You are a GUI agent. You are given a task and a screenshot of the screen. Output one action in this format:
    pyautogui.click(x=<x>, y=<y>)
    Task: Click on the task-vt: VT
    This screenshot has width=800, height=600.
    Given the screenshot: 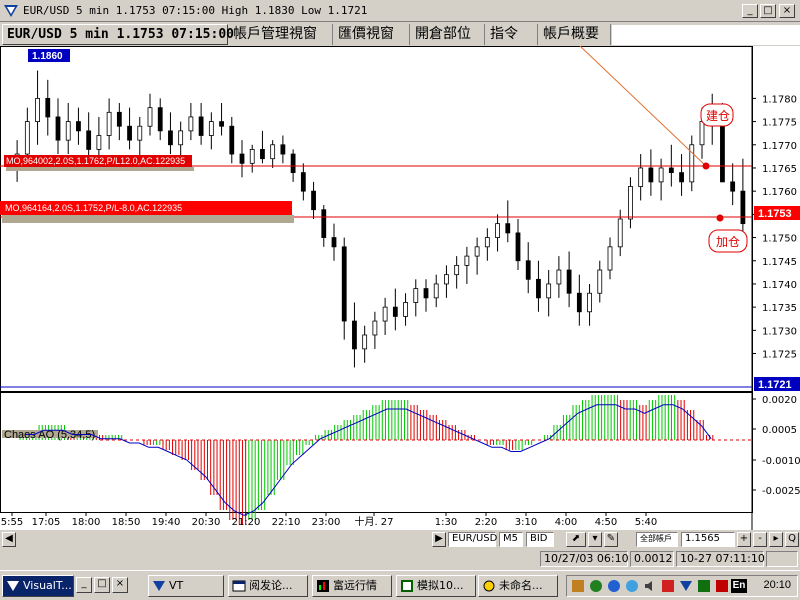 What is the action you would take?
    pyautogui.click(x=186, y=586)
    